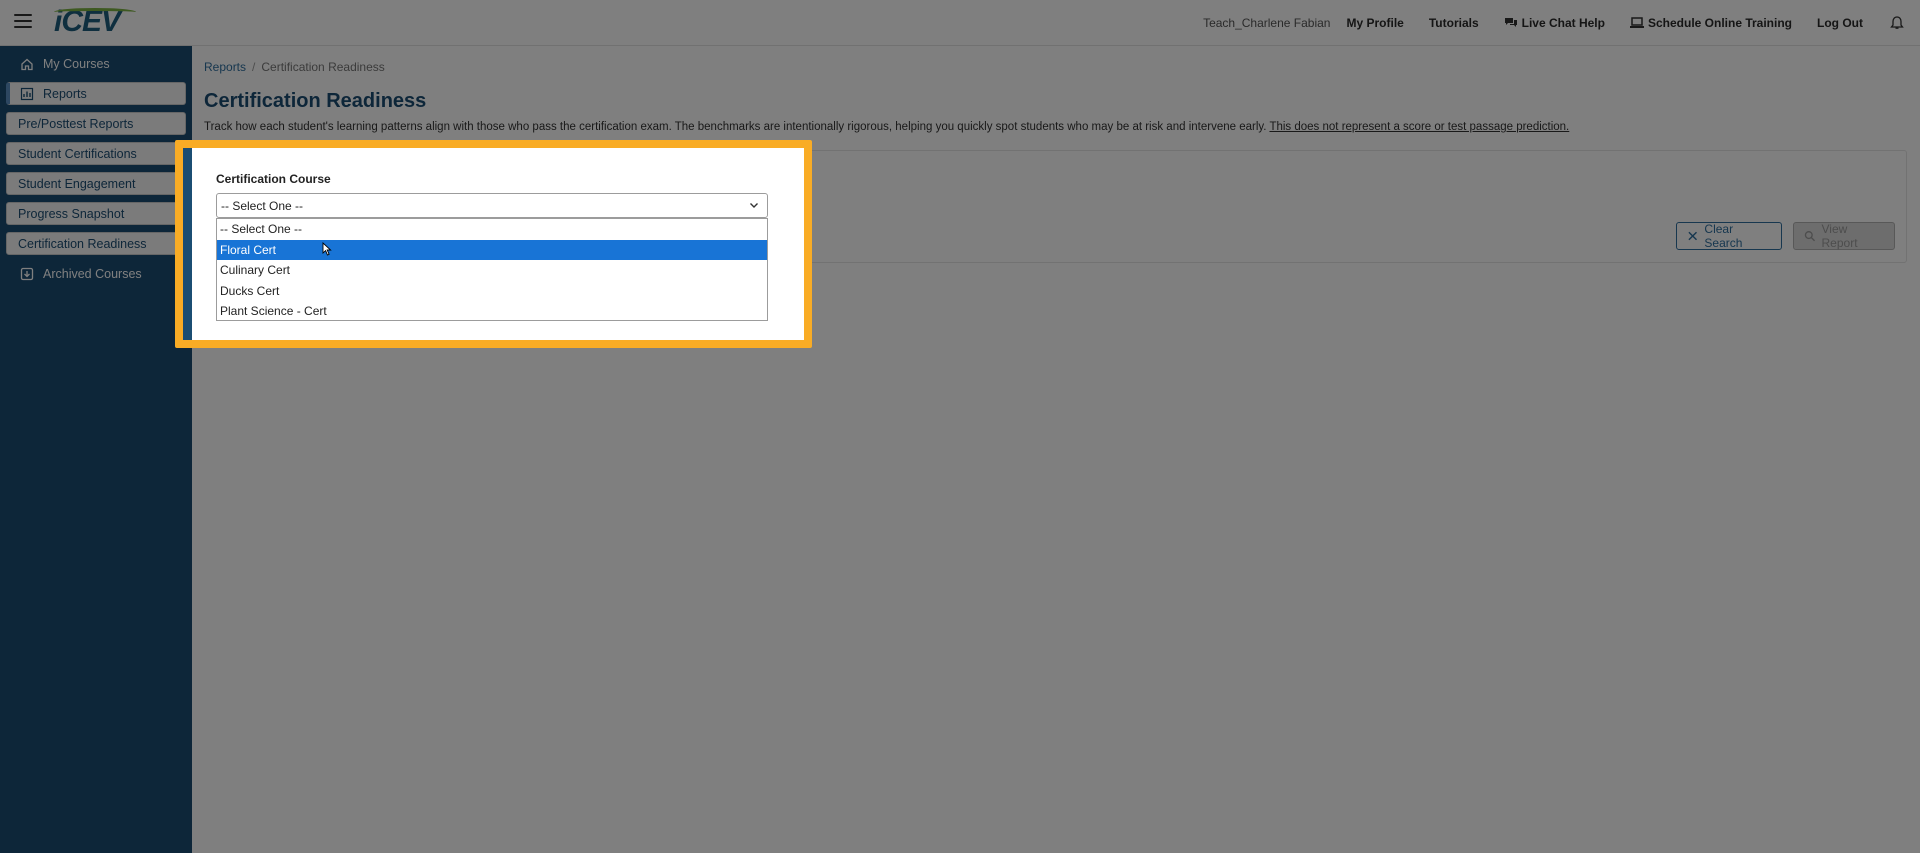 The width and height of the screenshot is (1920, 853). I want to click on option-select-one: -- Select One --, so click(492, 229).